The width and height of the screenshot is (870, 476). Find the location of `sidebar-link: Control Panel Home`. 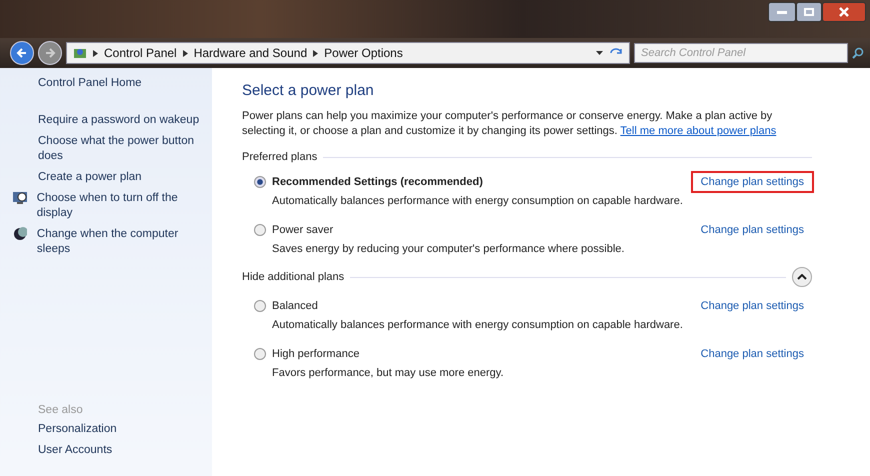

sidebar-link: Control Panel Home is located at coordinates (90, 83).